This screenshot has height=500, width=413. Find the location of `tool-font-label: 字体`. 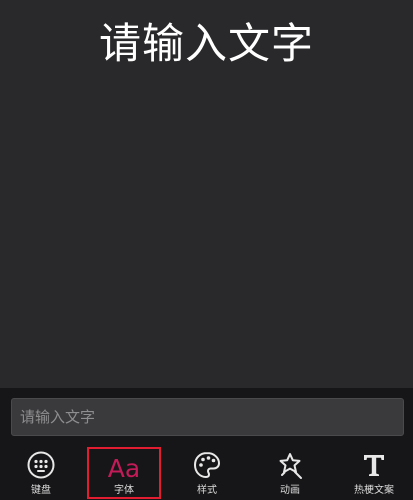

tool-font-label: 字体 is located at coordinates (124, 490).